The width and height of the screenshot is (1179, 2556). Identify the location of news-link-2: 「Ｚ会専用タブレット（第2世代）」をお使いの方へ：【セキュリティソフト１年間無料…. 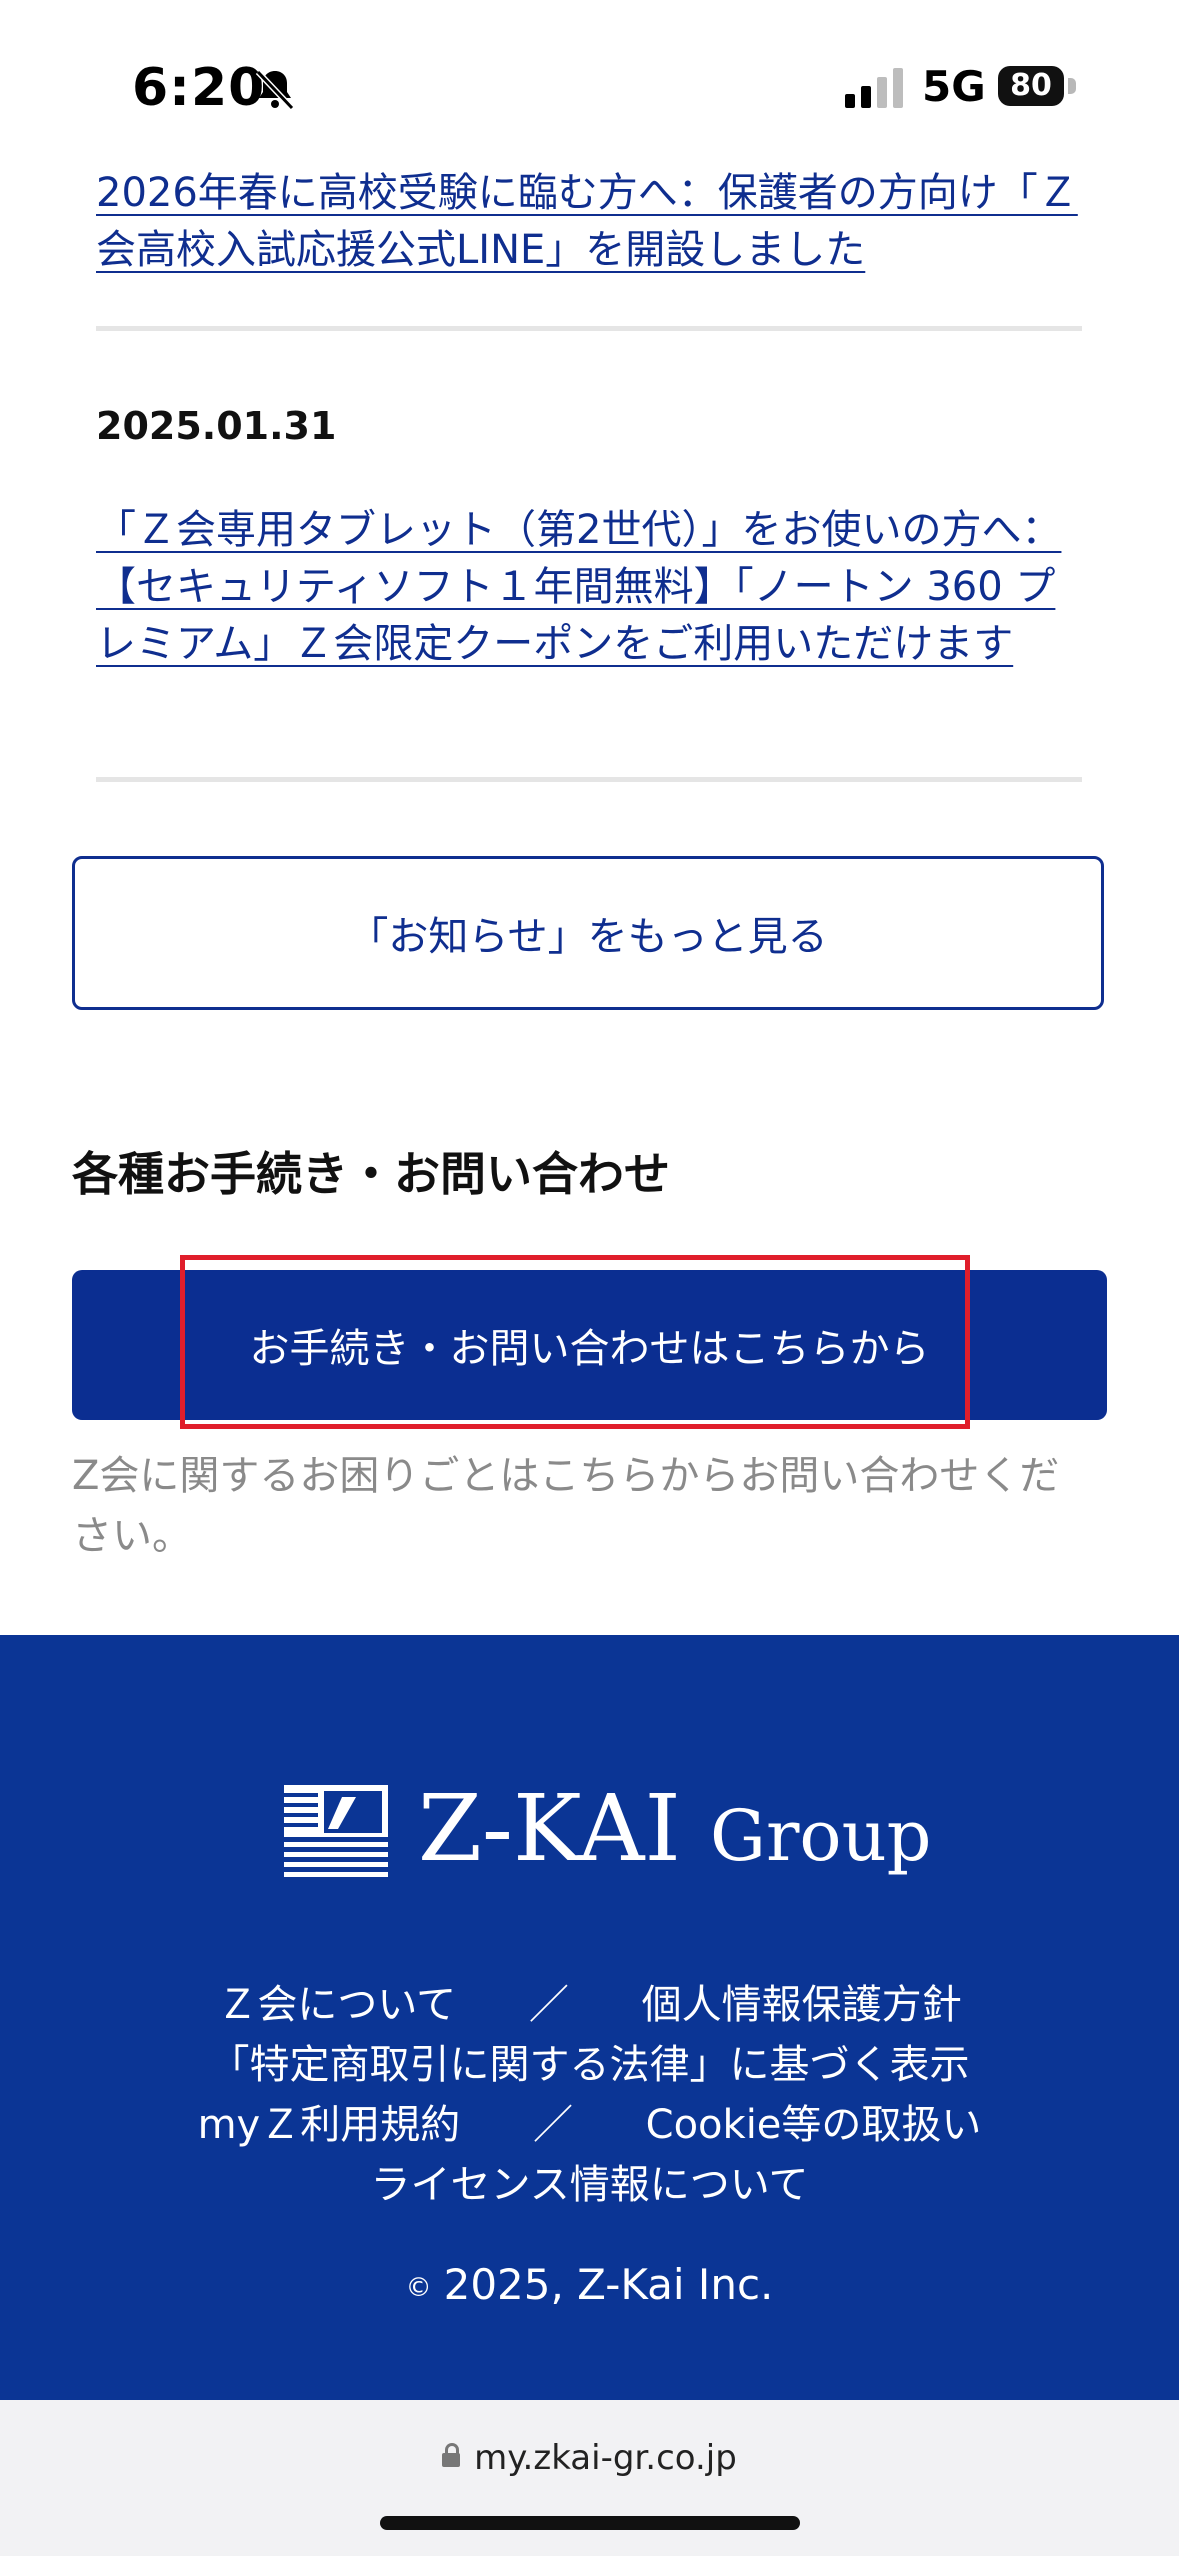
(591, 587).